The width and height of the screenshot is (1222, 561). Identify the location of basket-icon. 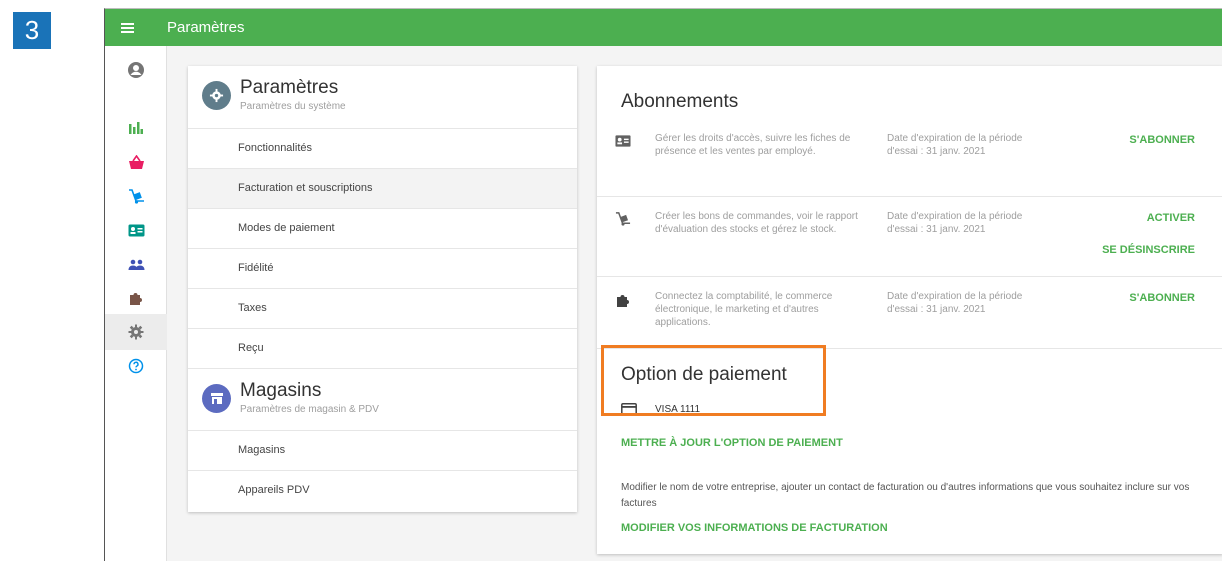
(136, 161).